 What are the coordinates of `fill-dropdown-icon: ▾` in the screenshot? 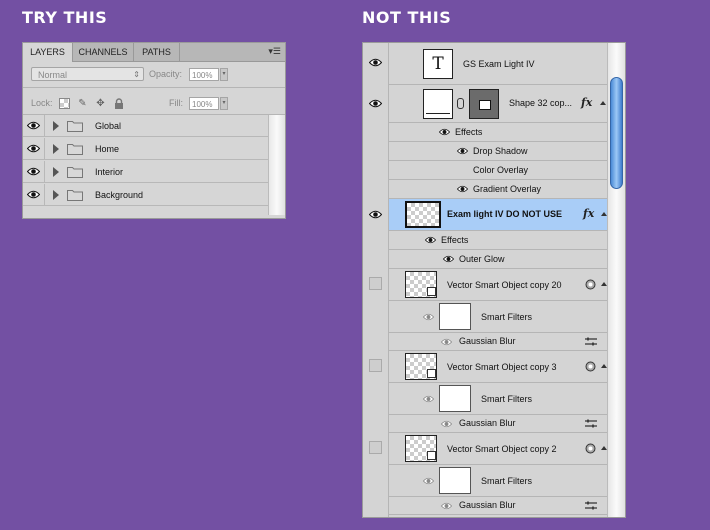 It's located at (224, 103).